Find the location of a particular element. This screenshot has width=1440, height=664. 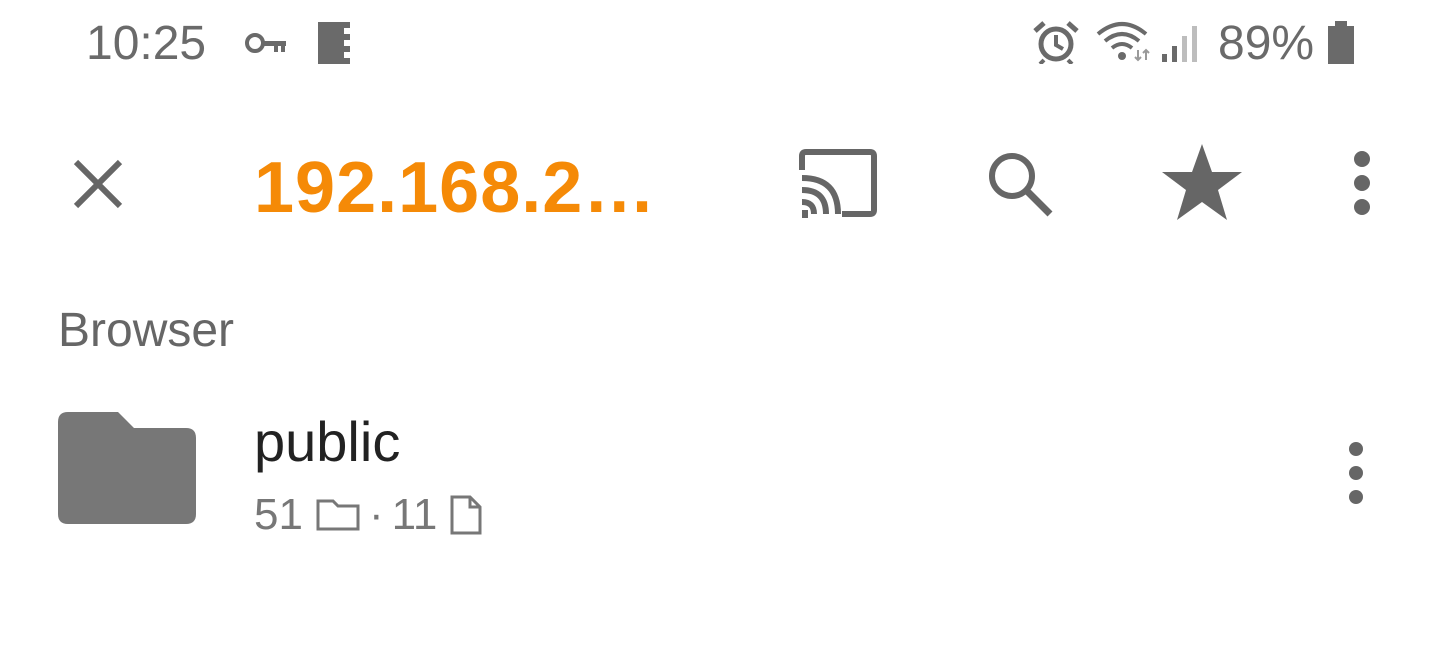

status-time: 10:25 is located at coordinates (146, 43).